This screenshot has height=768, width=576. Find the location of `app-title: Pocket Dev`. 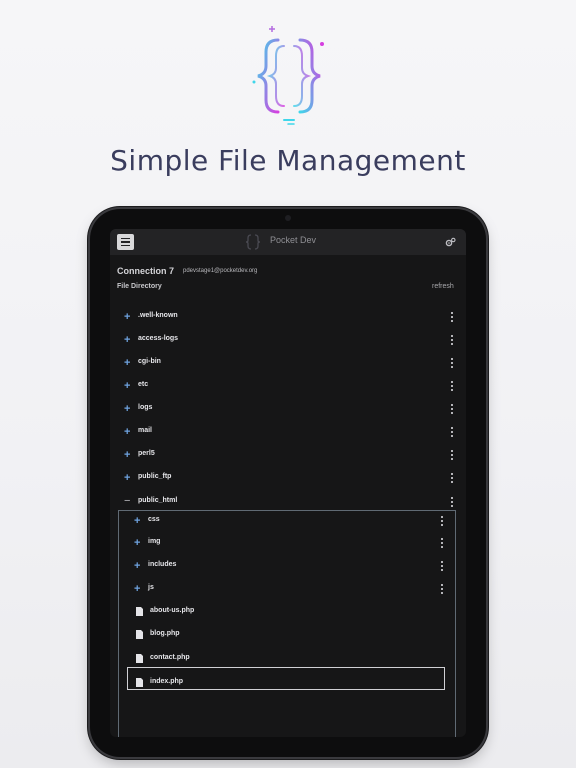

app-title: Pocket Dev is located at coordinates (293, 240).